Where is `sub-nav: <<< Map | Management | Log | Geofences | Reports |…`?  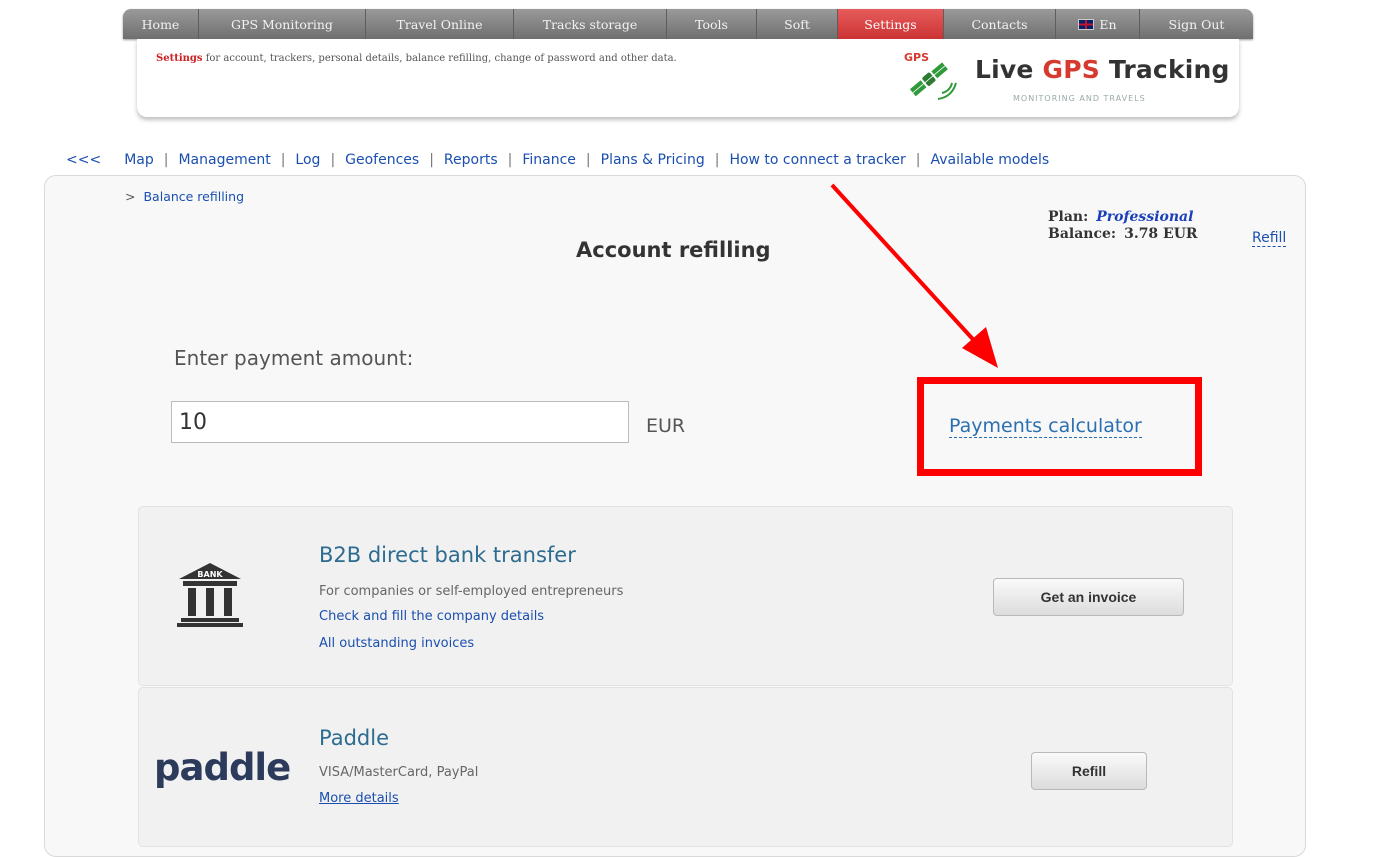 sub-nav: <<< Map | Management | Log | Geofences | Reports |… is located at coordinates (557, 160).